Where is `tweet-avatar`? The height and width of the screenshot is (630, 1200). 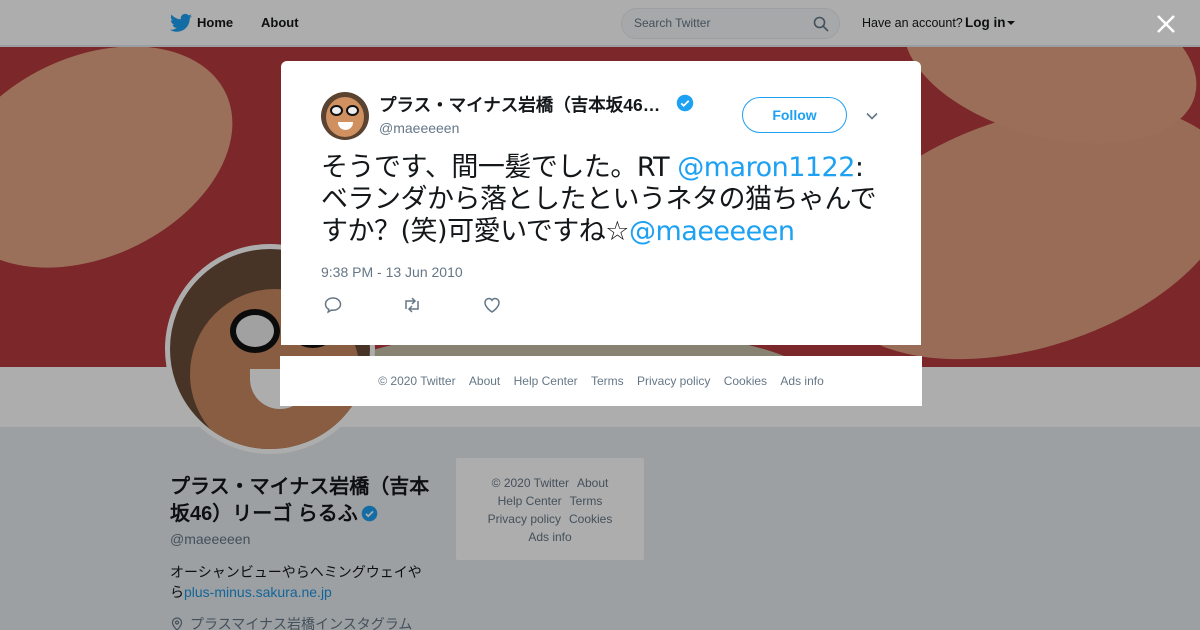
tweet-avatar is located at coordinates (345, 116).